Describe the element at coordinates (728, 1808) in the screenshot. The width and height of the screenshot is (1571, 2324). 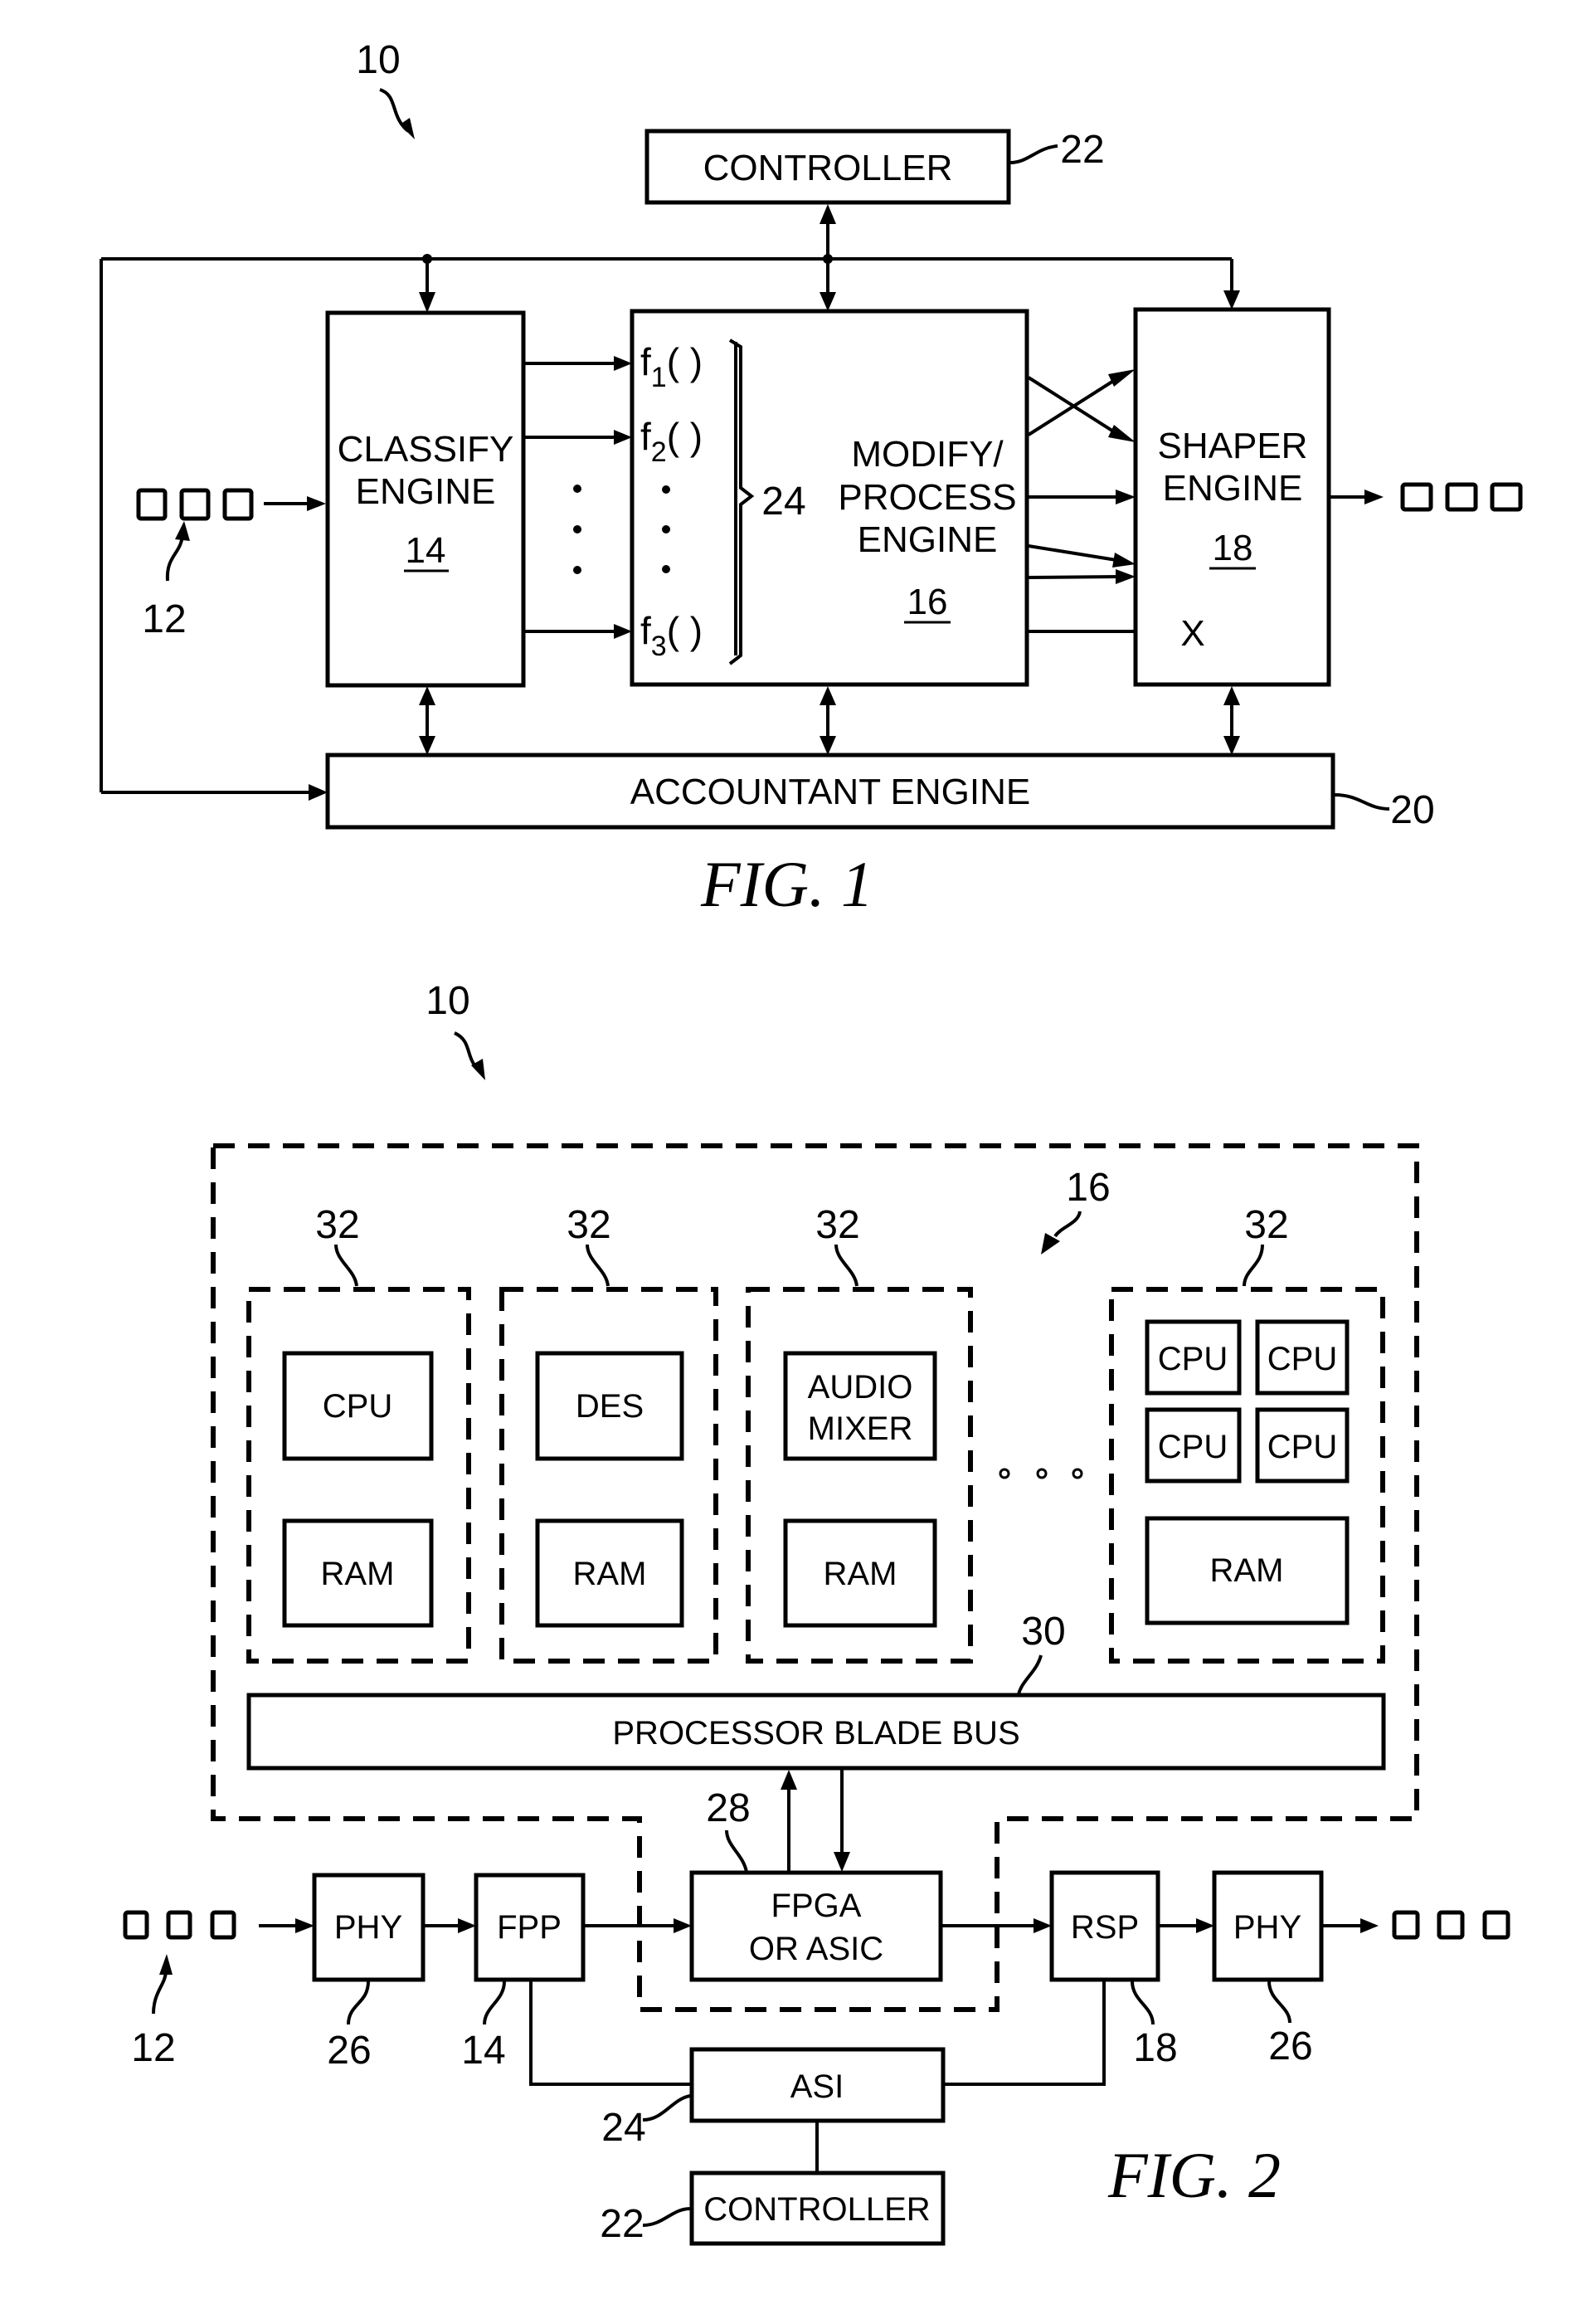
I see `ref-28: 28` at that location.